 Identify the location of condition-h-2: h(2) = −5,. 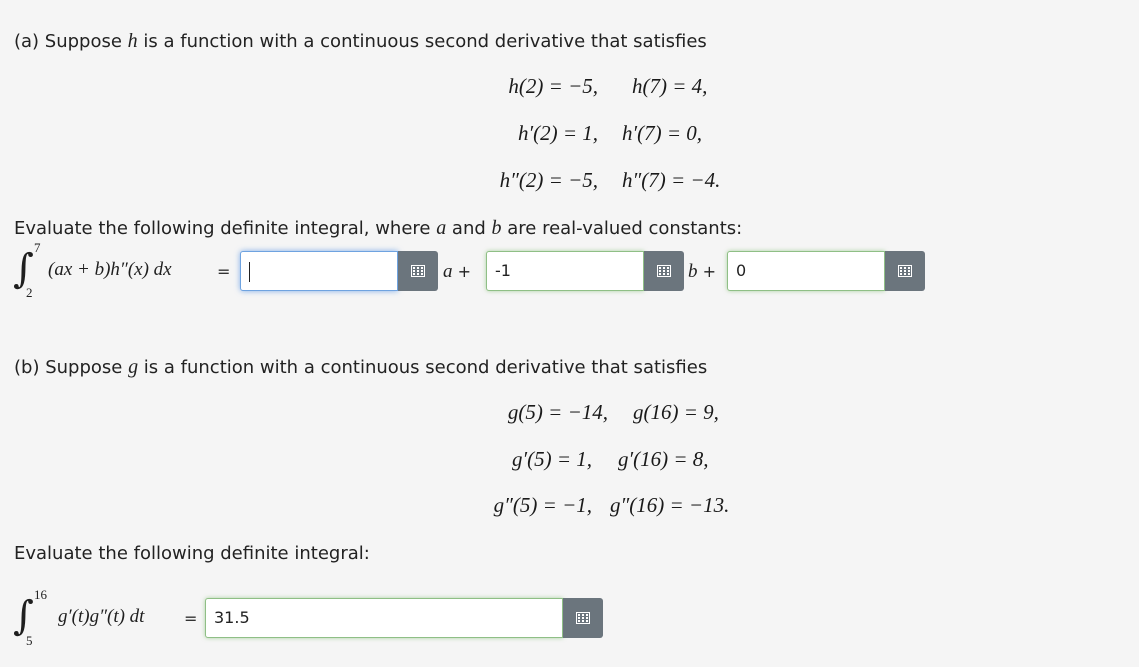
(553, 86).